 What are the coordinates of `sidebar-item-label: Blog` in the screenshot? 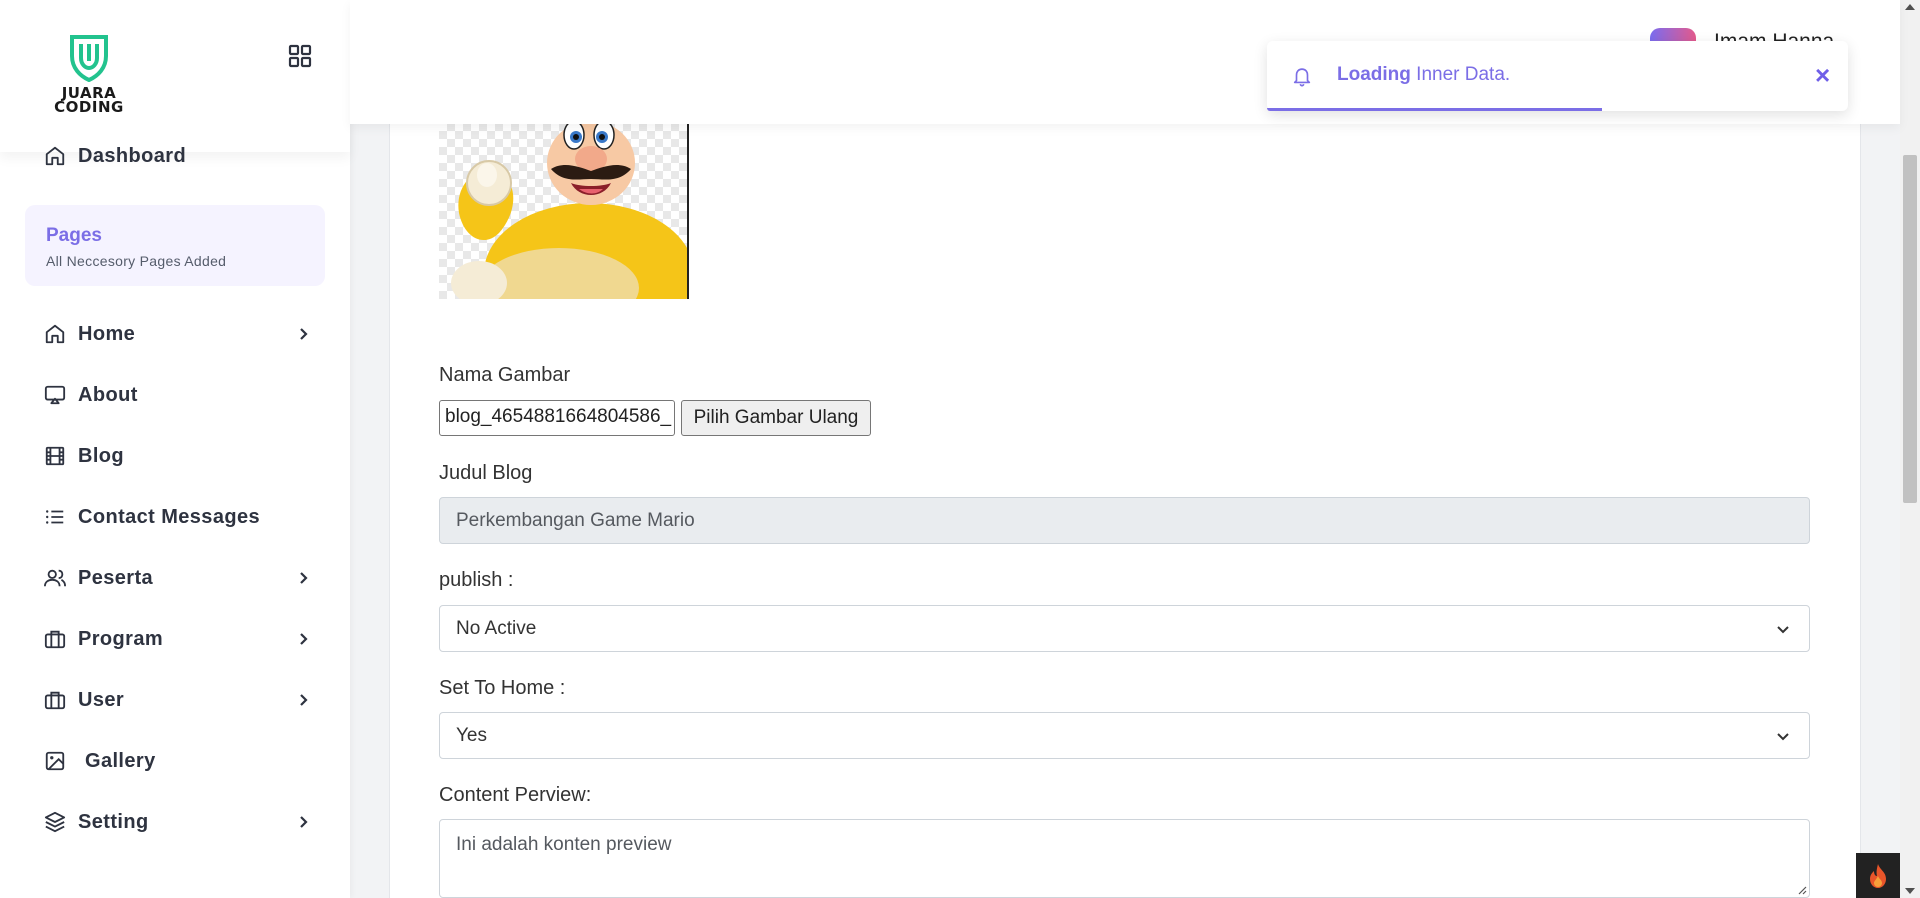 It's located at (101, 455).